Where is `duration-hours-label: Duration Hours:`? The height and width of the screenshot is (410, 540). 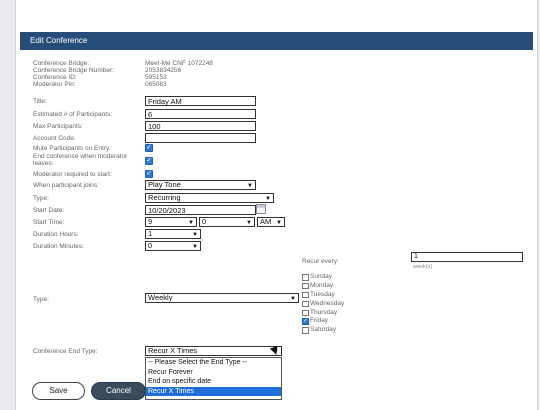
duration-hours-label: Duration Hours: is located at coordinates (56, 234).